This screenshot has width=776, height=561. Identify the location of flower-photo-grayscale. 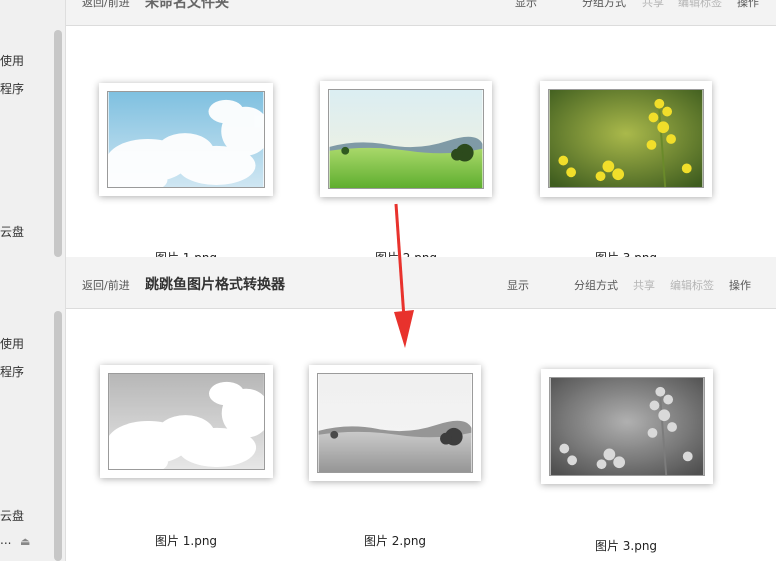
(627, 426).